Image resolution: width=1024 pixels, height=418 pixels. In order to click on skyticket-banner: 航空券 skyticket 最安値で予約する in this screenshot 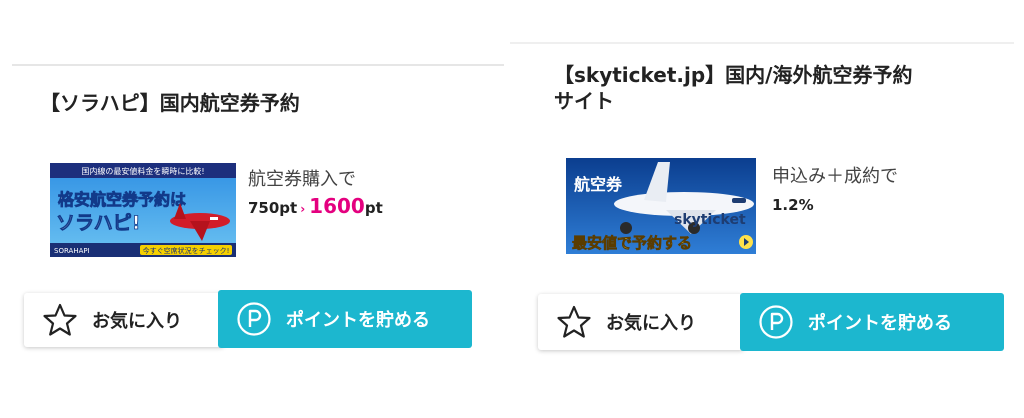, I will do `click(661, 206)`.